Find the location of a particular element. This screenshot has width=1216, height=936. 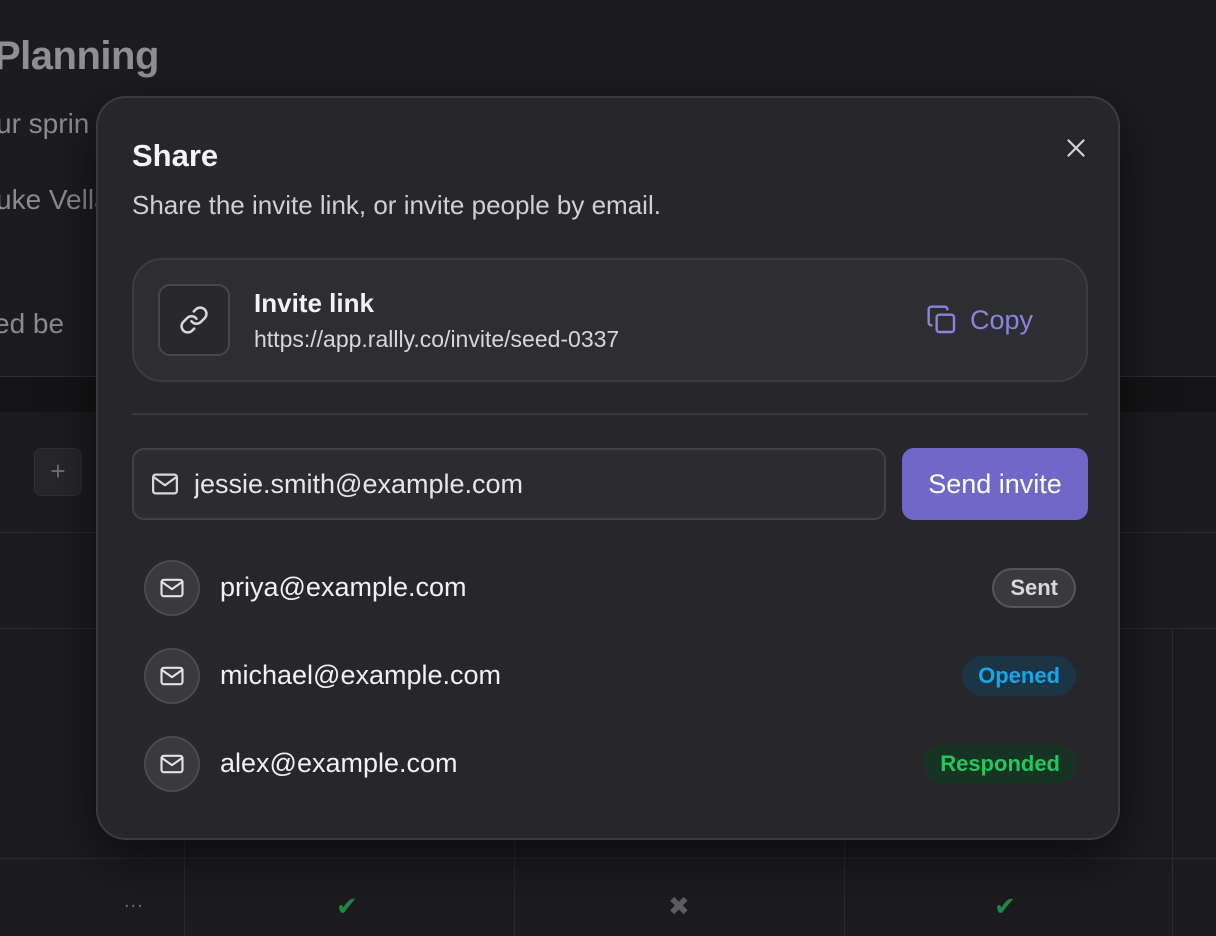

link-icon is located at coordinates (194, 320).